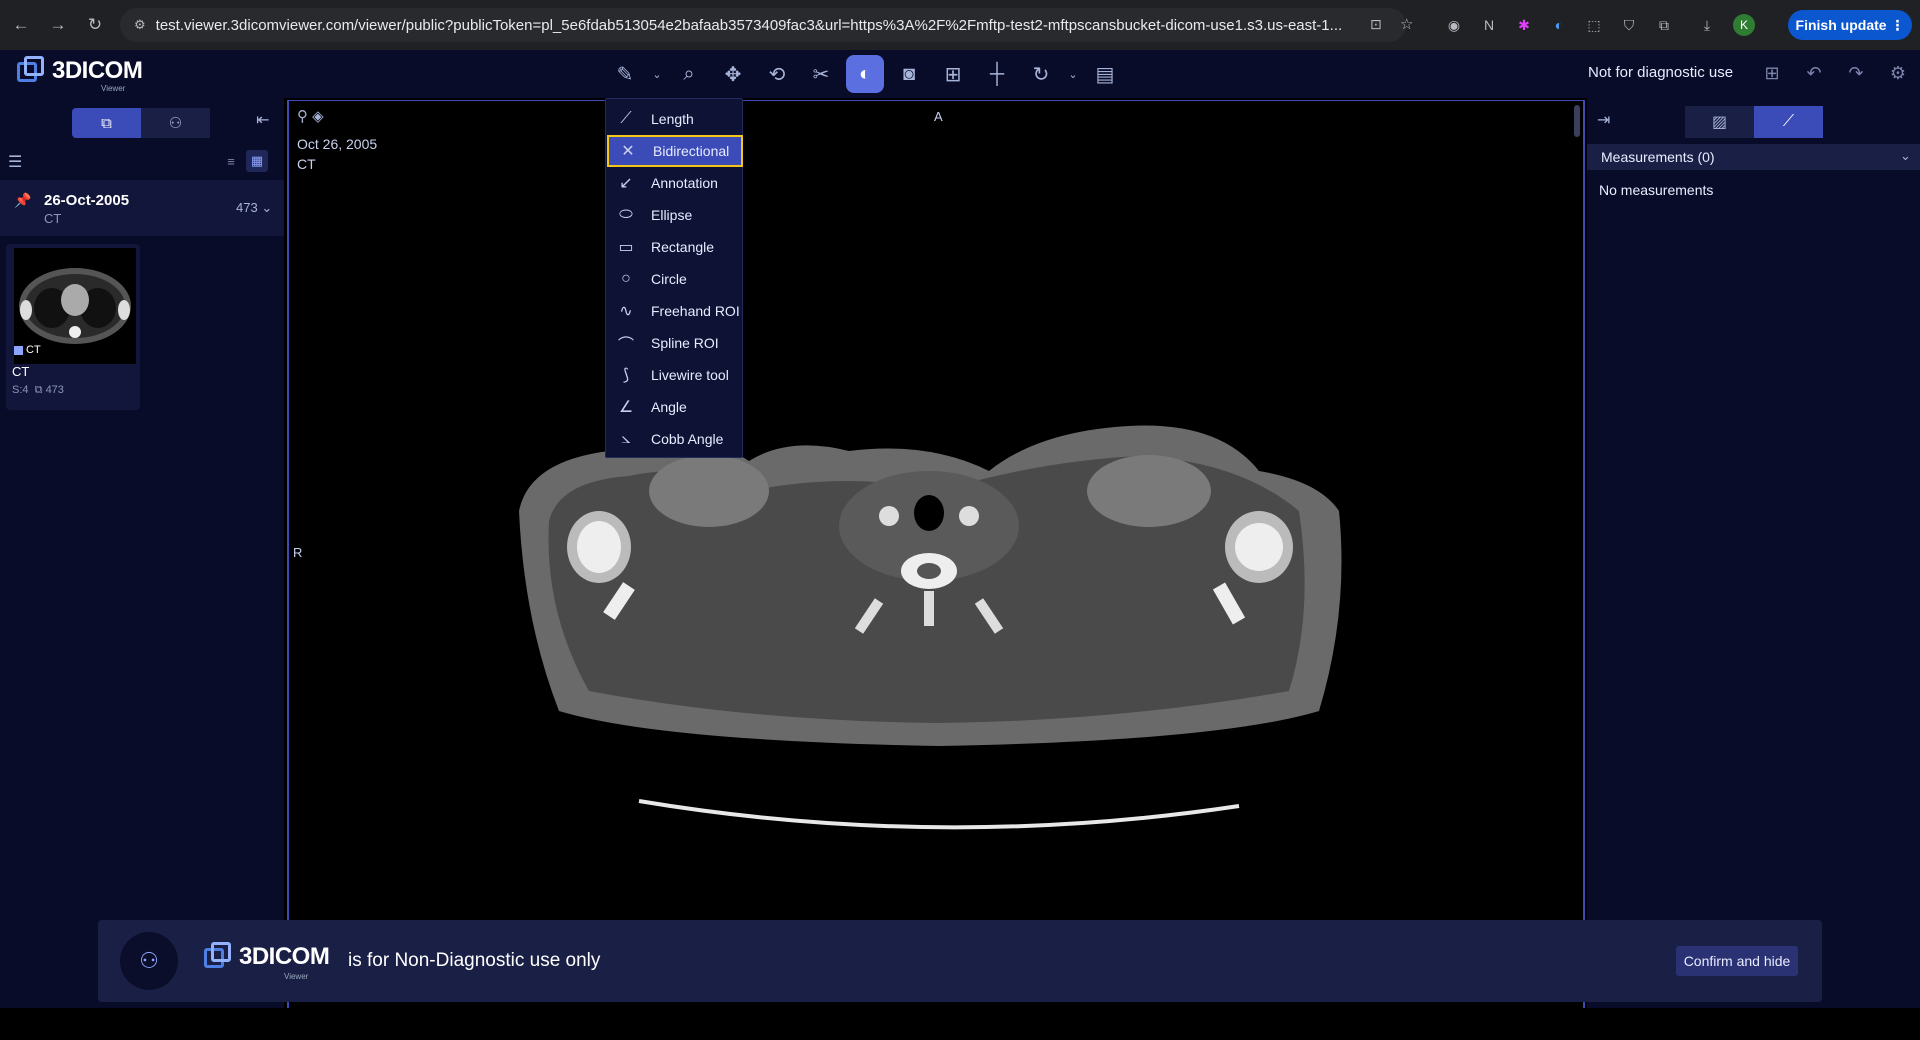 This screenshot has height=1040, width=1920. Describe the element at coordinates (15, 162) in the screenshot. I see `filter-sliders-icon: ☰` at that location.